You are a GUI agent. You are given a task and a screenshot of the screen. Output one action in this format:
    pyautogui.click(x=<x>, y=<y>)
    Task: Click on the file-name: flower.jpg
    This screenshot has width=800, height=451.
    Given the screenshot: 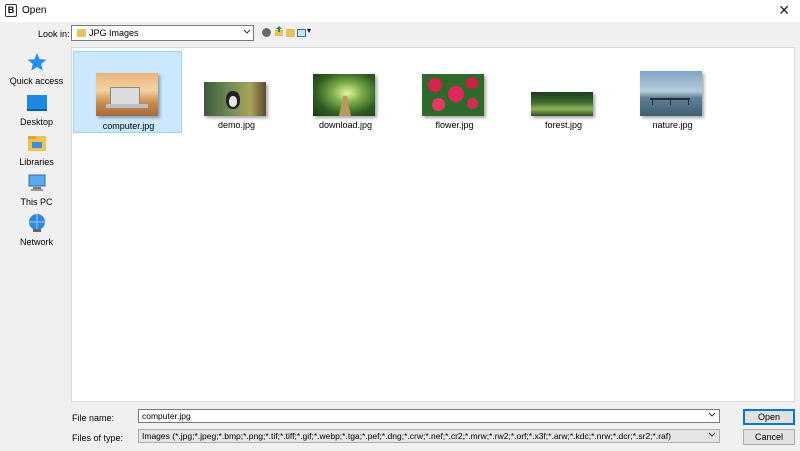 What is the action you would take?
    pyautogui.click(x=454, y=125)
    